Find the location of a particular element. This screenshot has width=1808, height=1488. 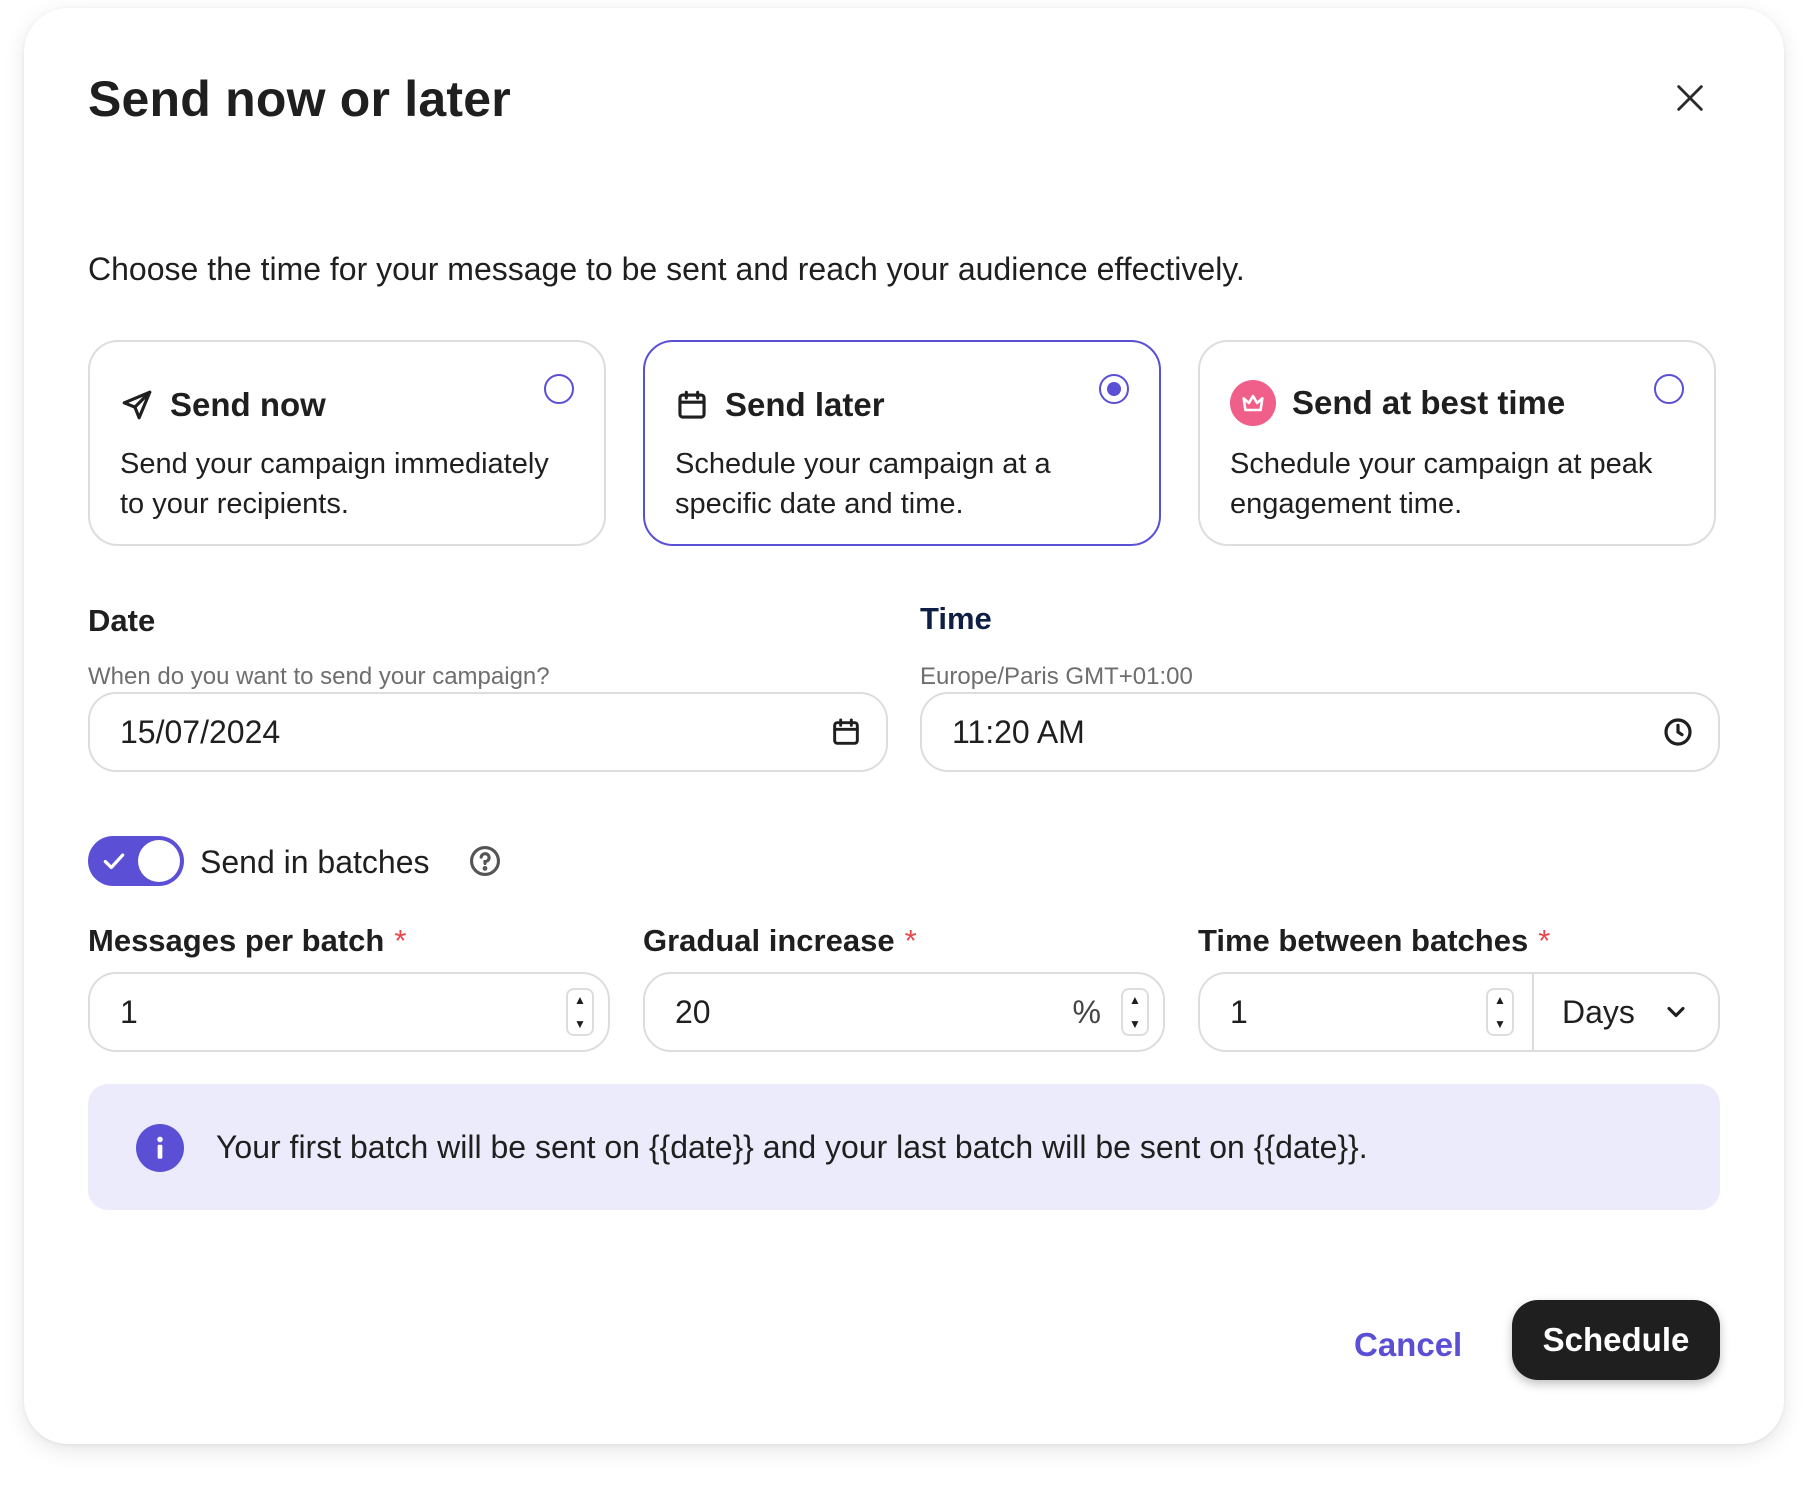

close-button is located at coordinates (1690, 98).